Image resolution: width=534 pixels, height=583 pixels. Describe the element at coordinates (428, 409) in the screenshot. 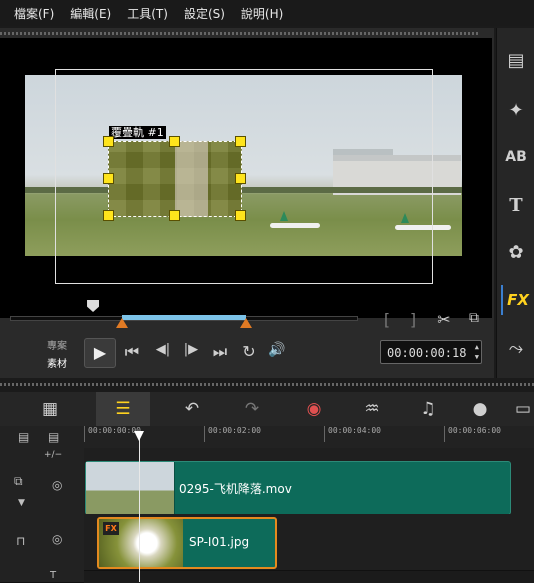

I see `auto-music-icon: ♫` at that location.